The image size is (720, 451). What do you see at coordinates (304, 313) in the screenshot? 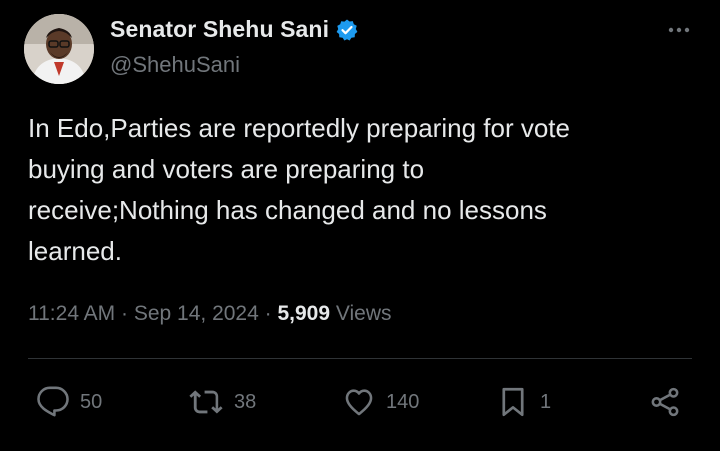
I see `views-count: 5,909` at bounding box center [304, 313].